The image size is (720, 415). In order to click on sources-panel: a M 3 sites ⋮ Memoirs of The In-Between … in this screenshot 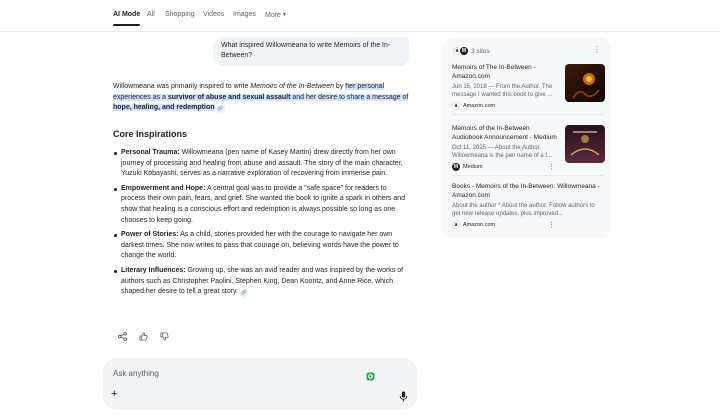, I will do `click(527, 138)`.